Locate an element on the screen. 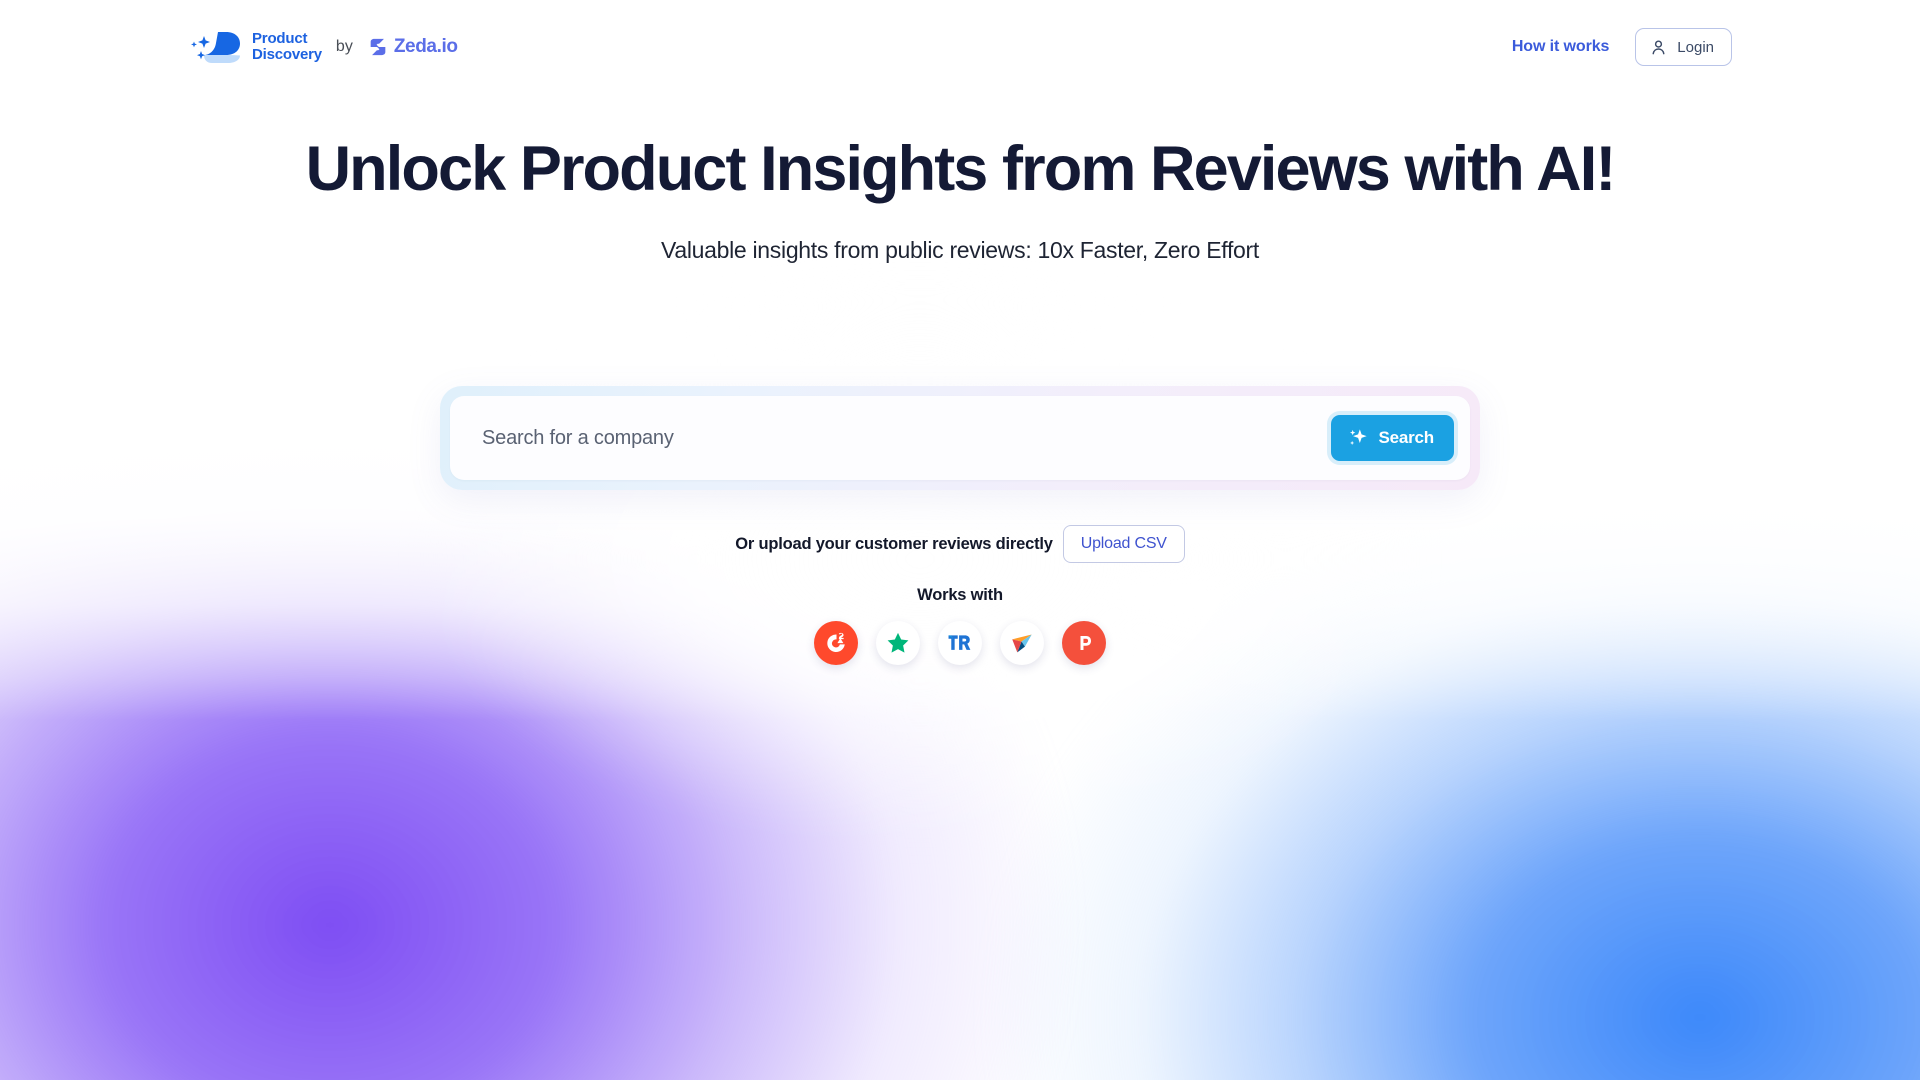 This screenshot has height=1080, width=1920. by-label: by is located at coordinates (344, 46).